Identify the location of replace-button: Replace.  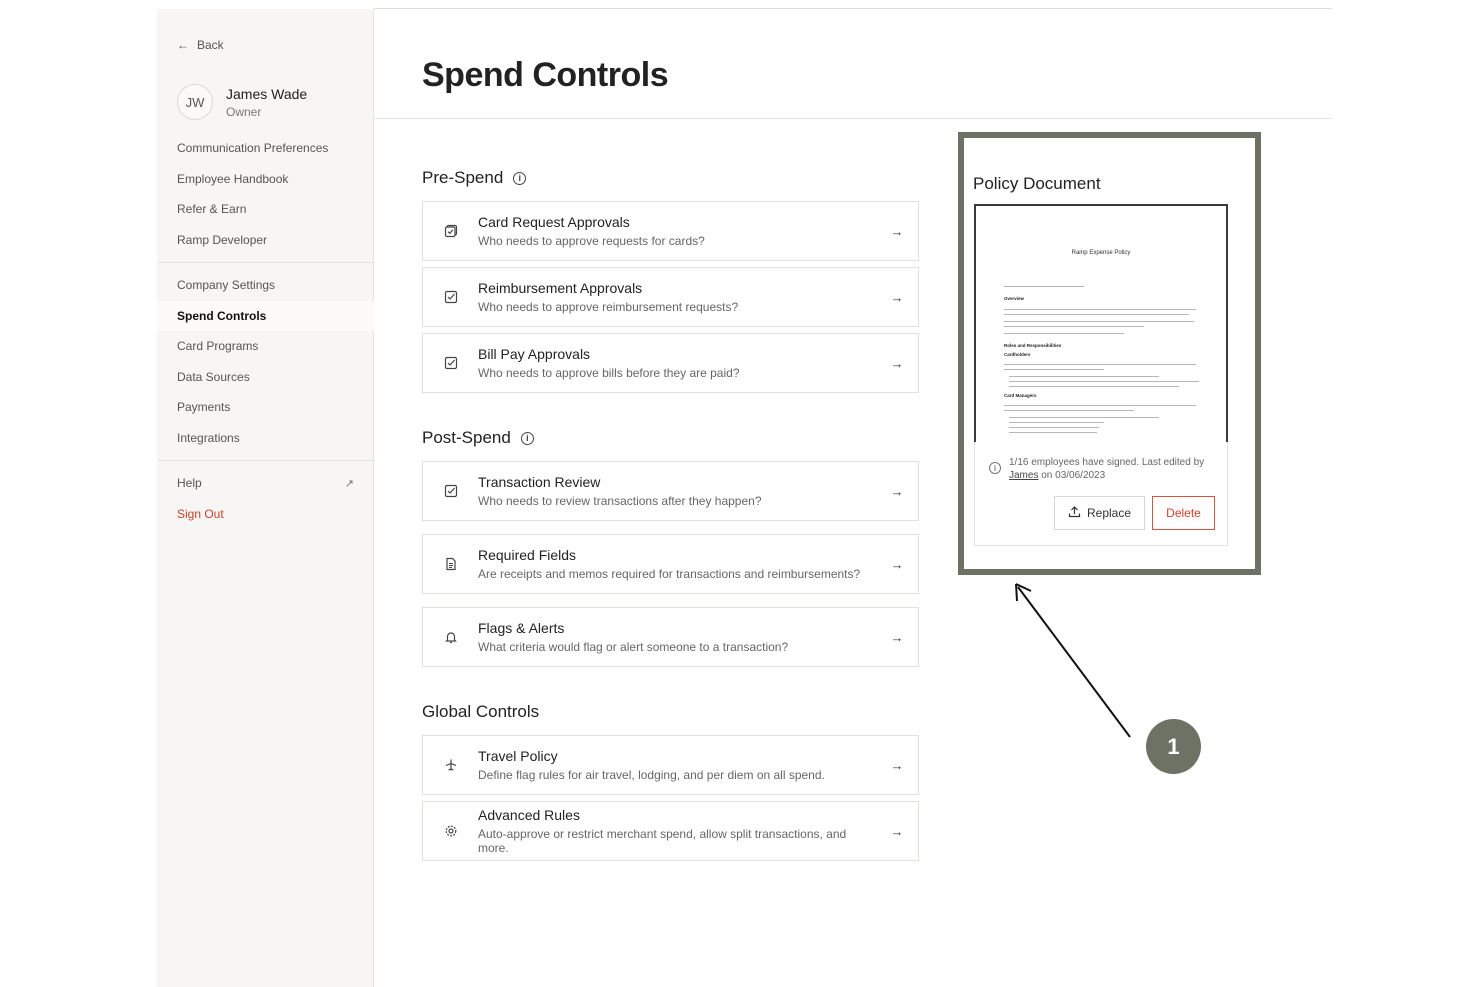
(1099, 513).